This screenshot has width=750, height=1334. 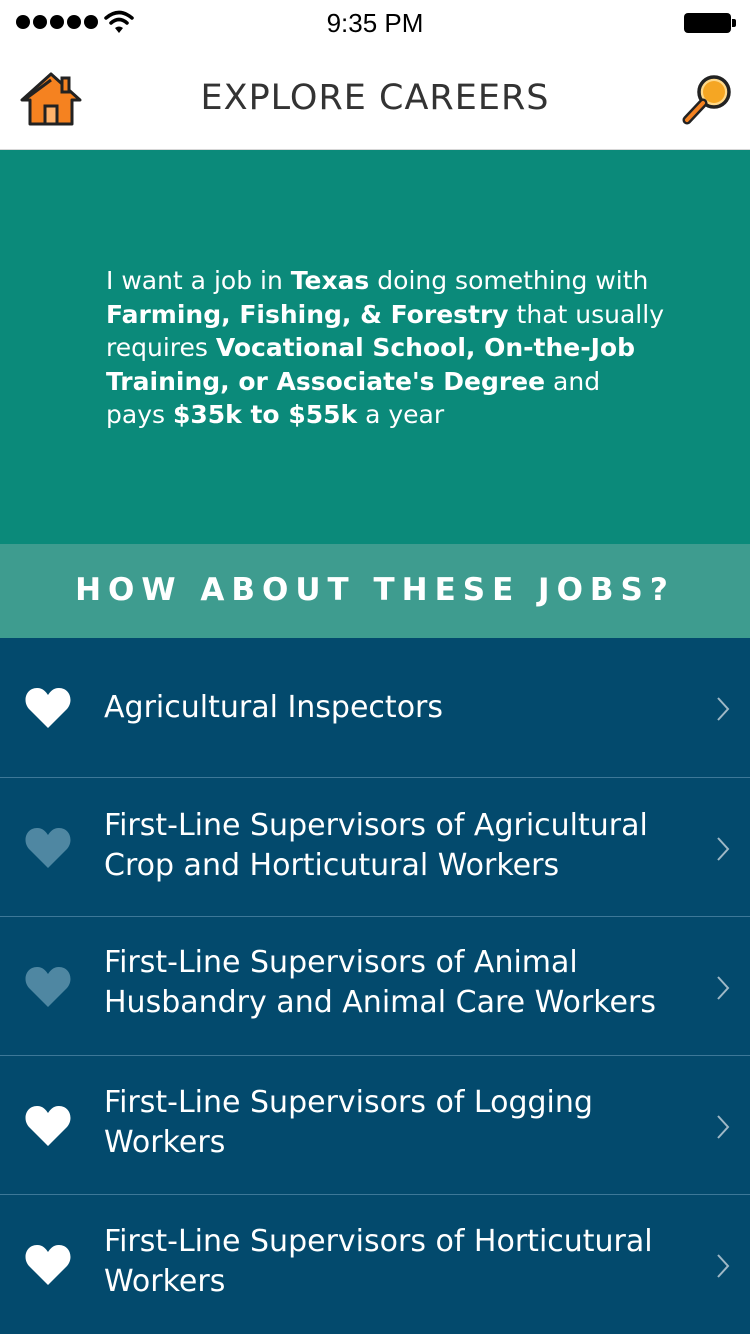 What do you see at coordinates (332, 865) in the screenshot?
I see `job-title-line: Crop and Horticutural Workers` at bounding box center [332, 865].